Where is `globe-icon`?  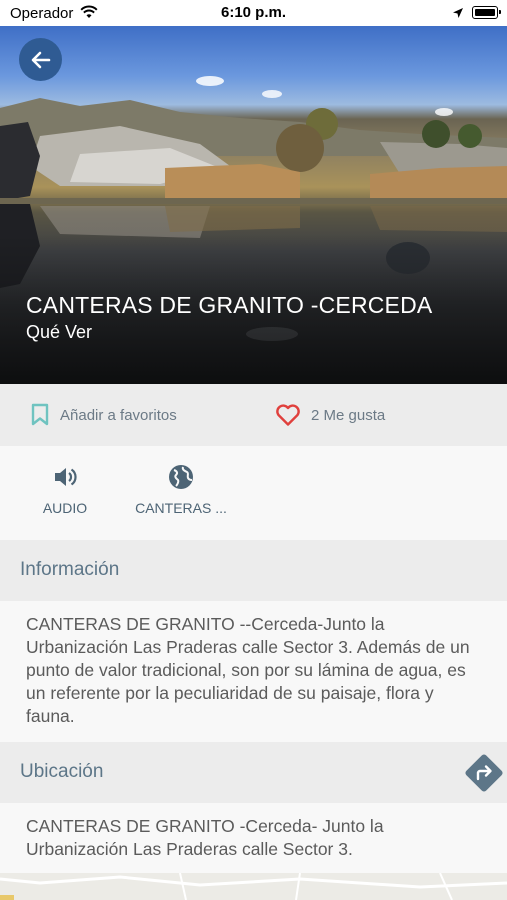
globe-icon is located at coordinates (181, 477).